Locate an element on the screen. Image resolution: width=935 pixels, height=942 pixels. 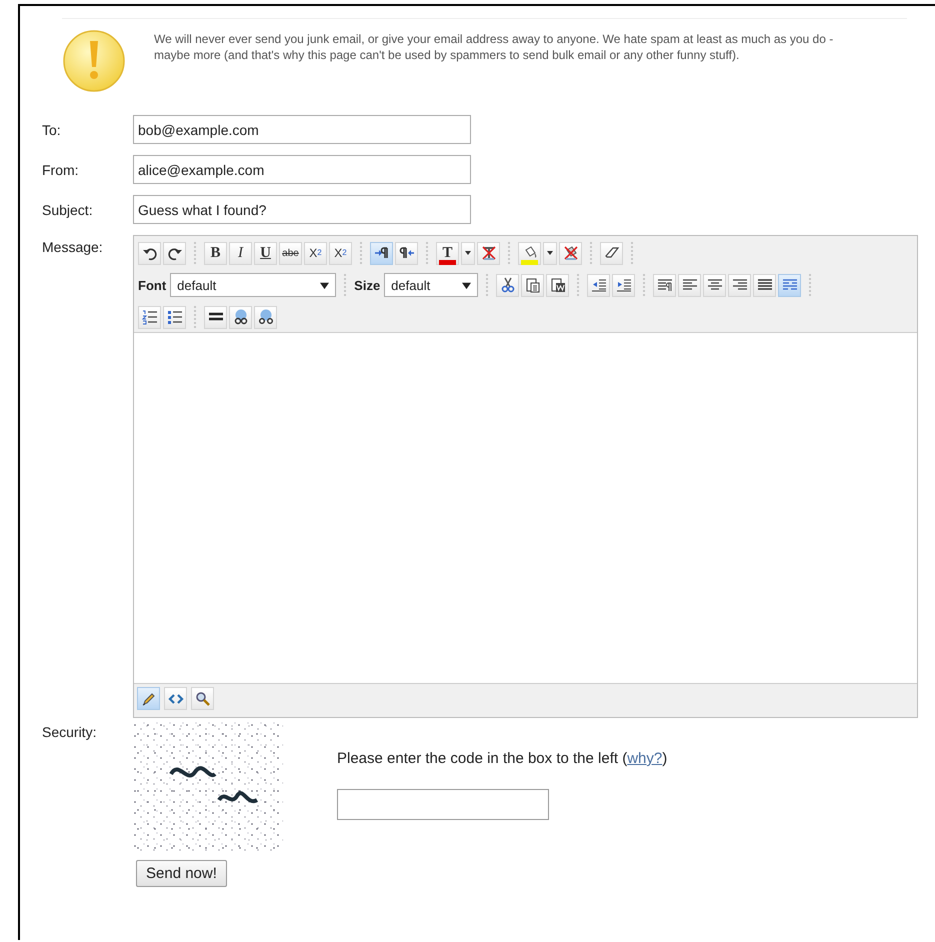
field-label: Security: is located at coordinates (70, 732).